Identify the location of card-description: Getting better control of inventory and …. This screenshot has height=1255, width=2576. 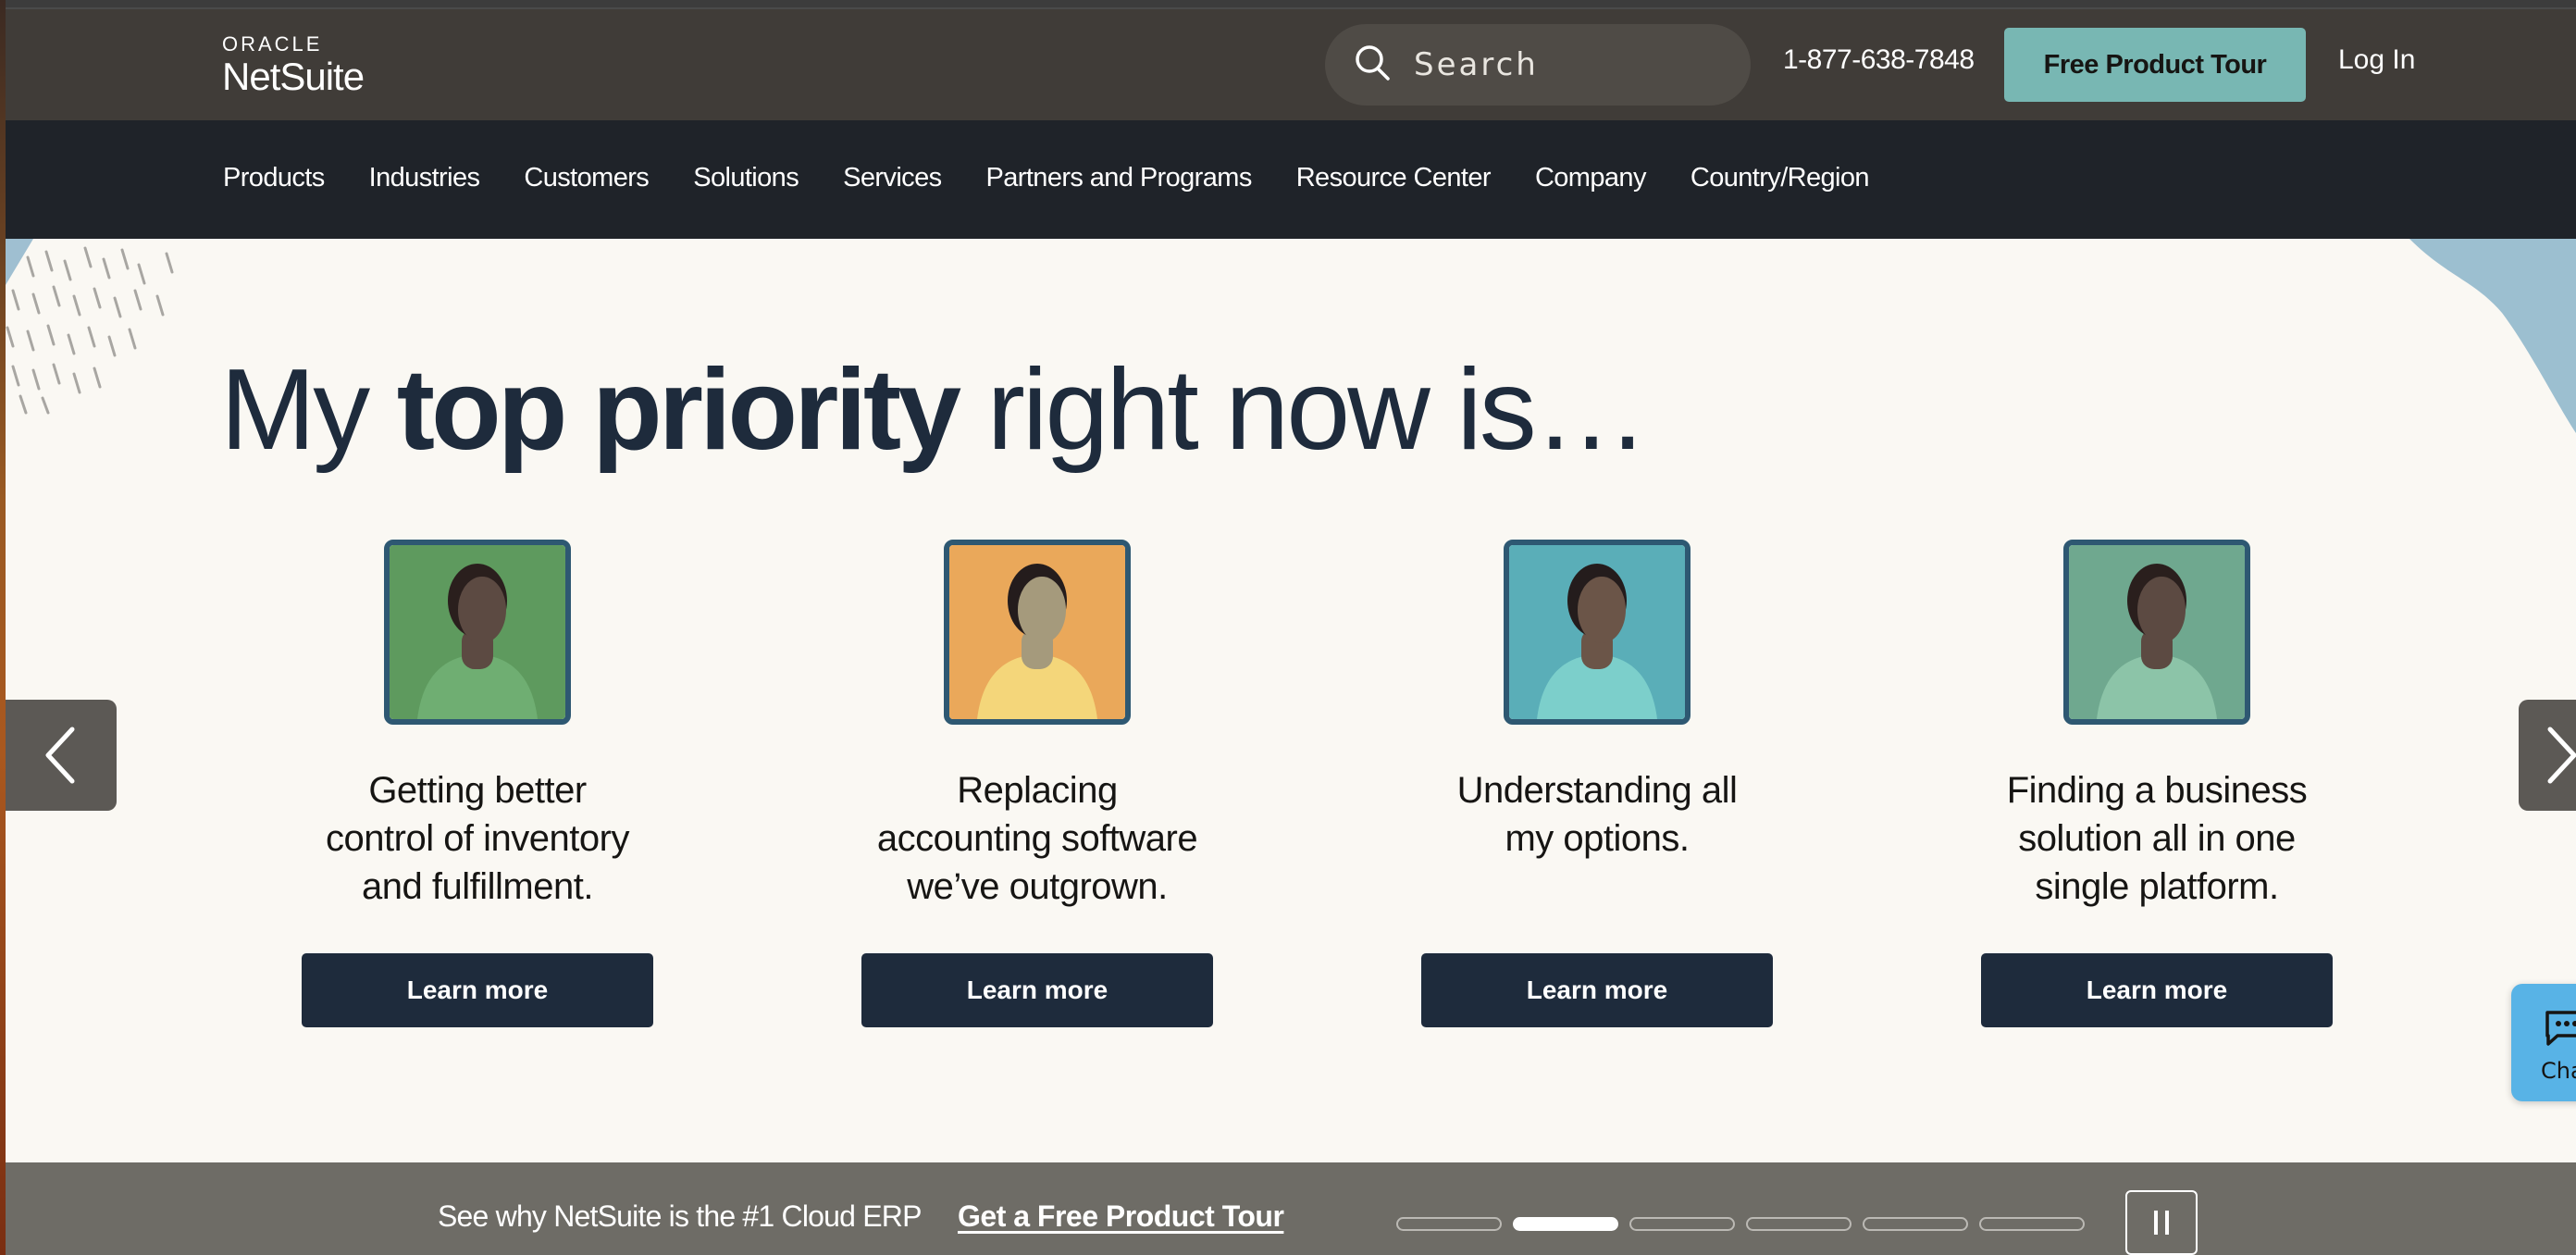
(477, 838).